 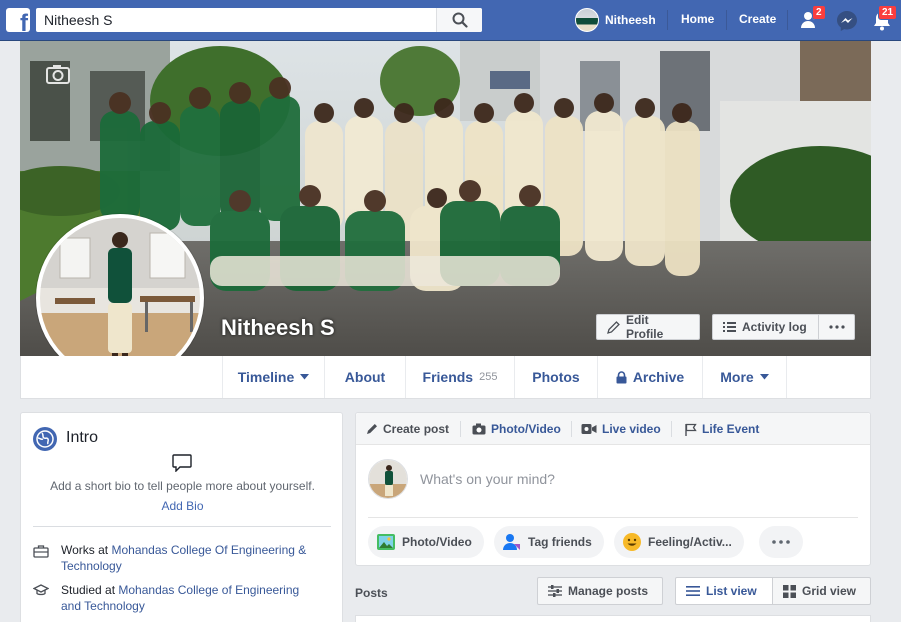 What do you see at coordinates (88, 590) in the screenshot?
I see `studied-at-prefix: Studied at` at bounding box center [88, 590].